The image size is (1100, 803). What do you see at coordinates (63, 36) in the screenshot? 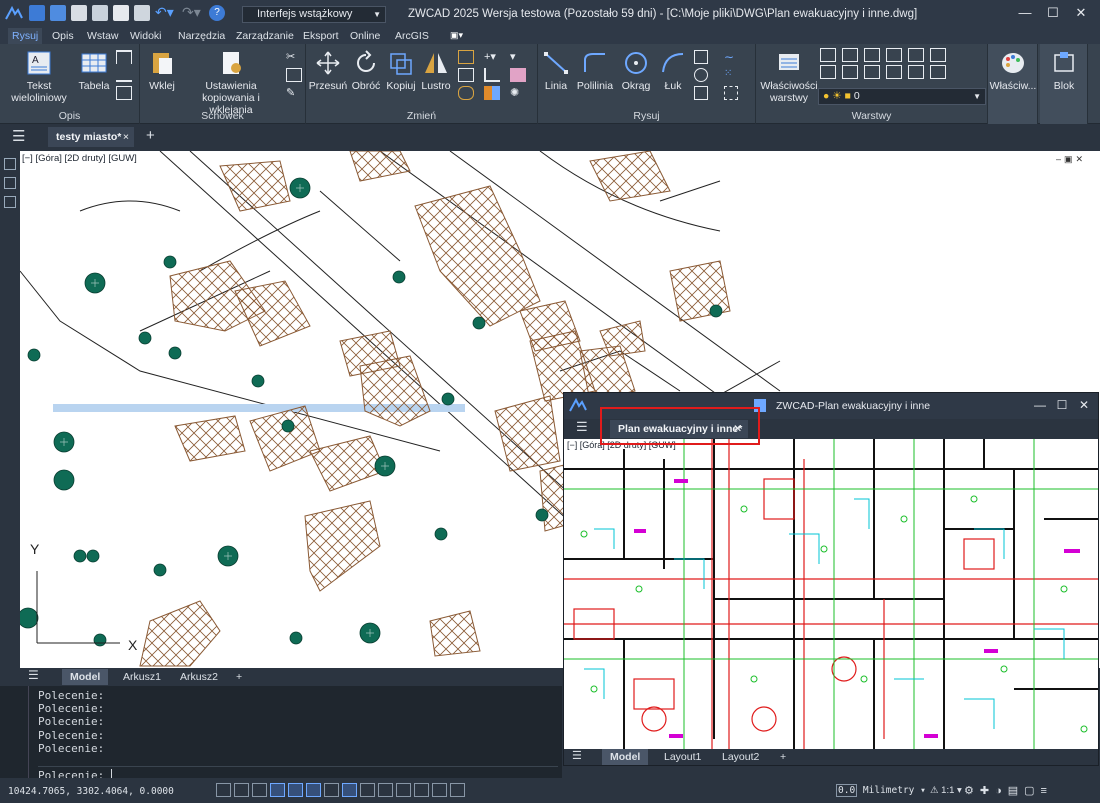
I see `tab-opis: Opis` at bounding box center [63, 36].